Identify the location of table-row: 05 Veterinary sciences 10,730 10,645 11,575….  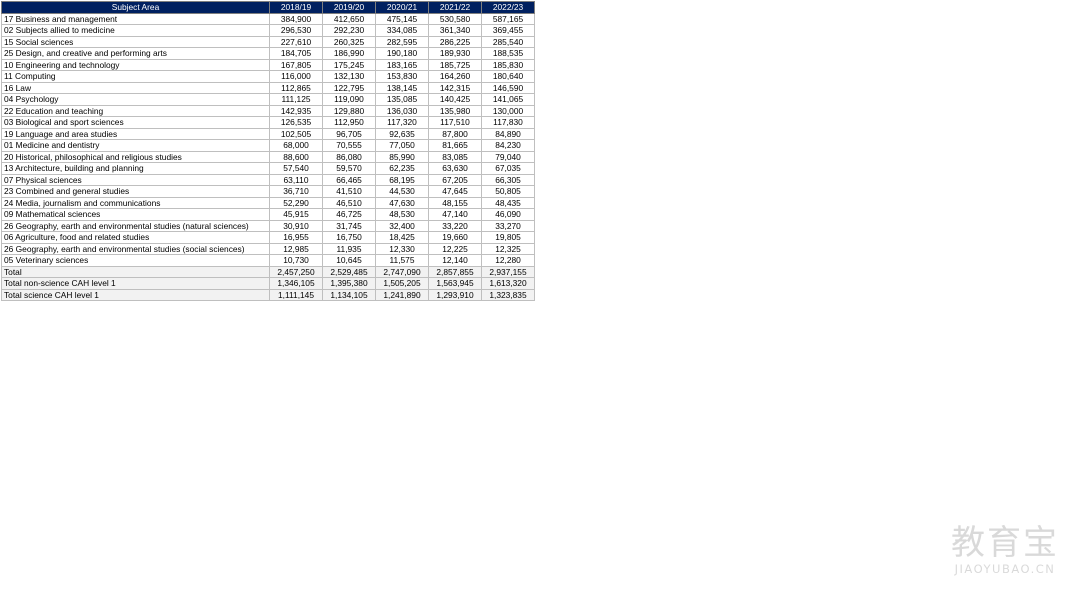
(268, 260).